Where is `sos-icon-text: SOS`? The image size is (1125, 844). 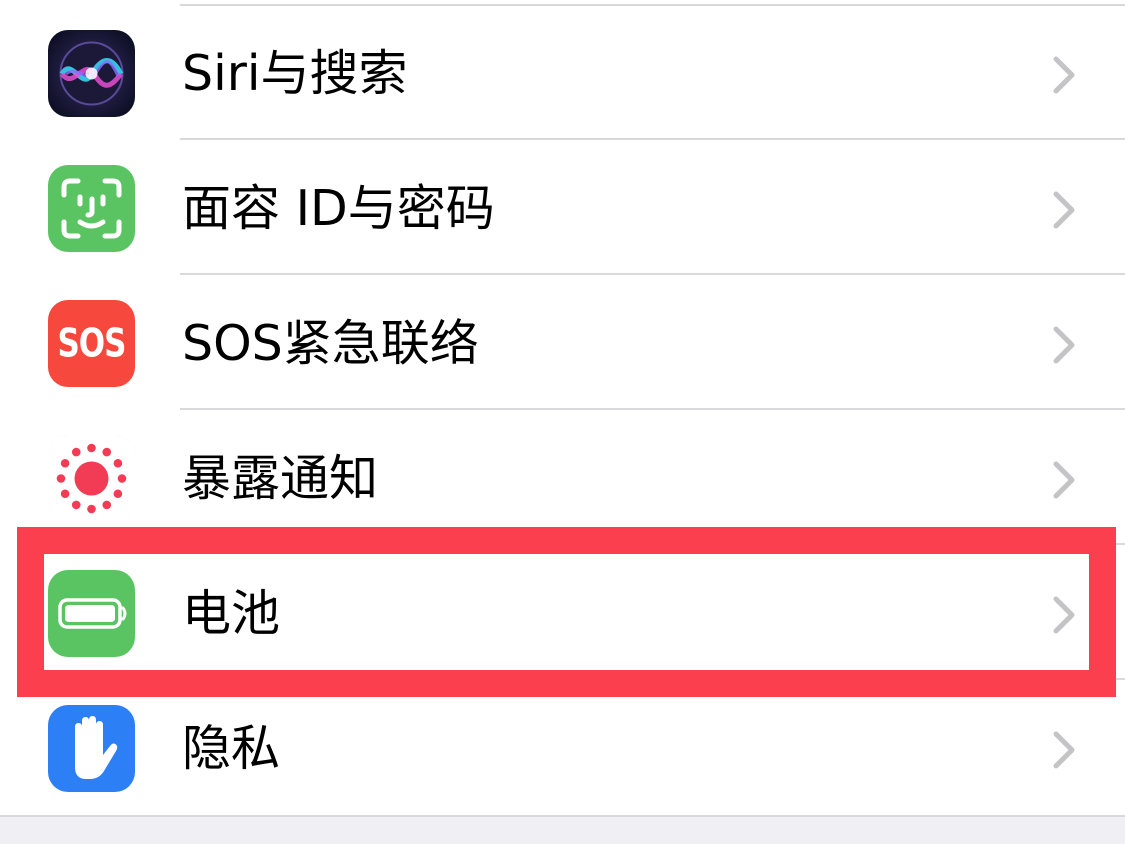
sos-icon-text: SOS is located at coordinates (91, 343).